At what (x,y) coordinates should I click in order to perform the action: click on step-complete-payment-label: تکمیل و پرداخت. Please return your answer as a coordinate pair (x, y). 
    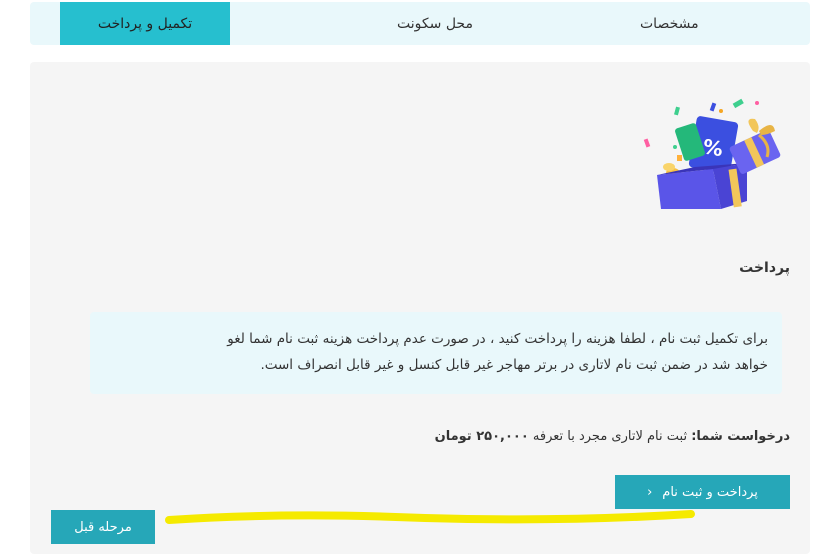
    Looking at the image, I should click on (145, 23).